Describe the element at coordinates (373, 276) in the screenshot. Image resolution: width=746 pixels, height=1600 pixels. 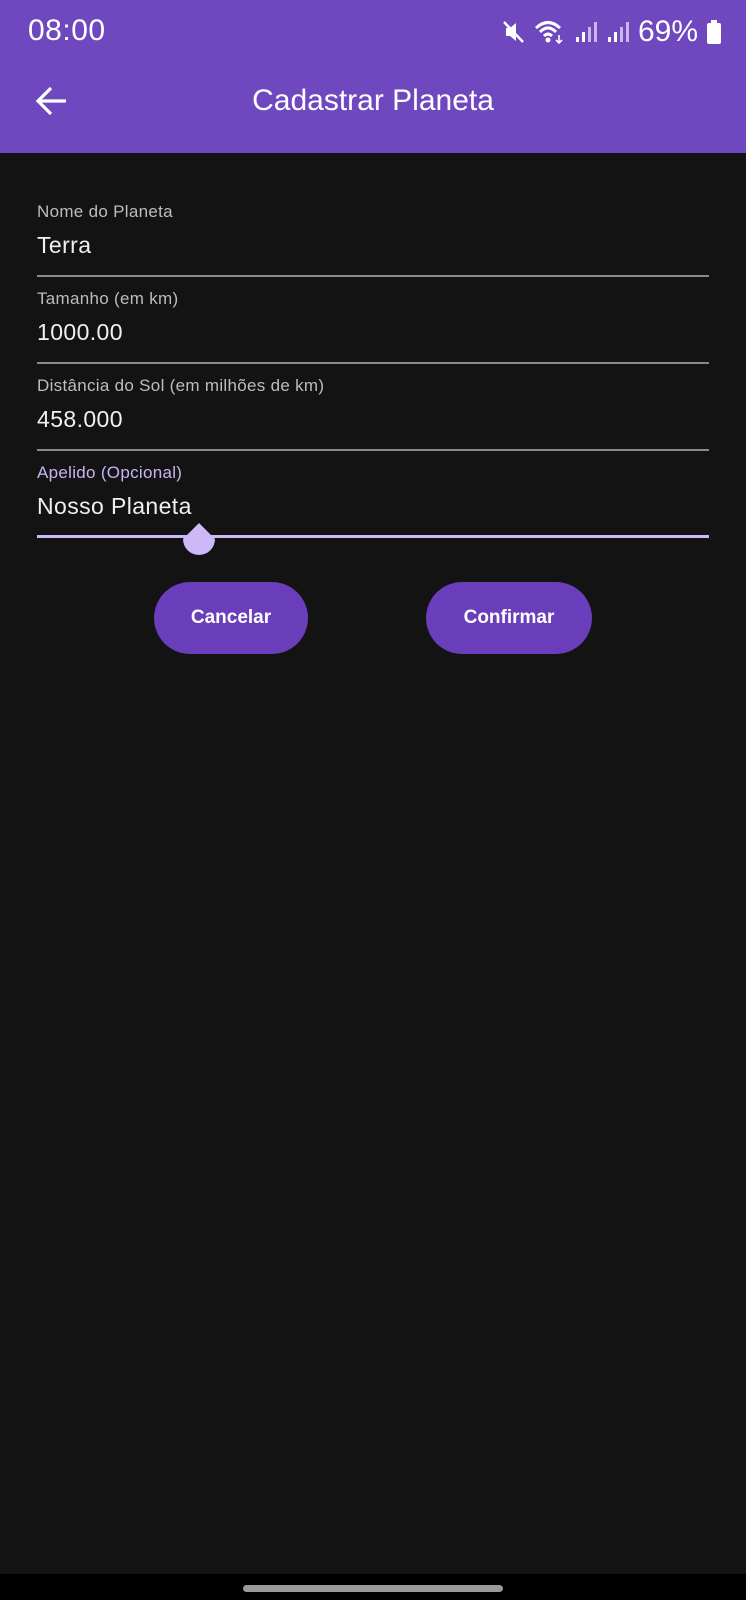
I see `planet-name-underline` at that location.